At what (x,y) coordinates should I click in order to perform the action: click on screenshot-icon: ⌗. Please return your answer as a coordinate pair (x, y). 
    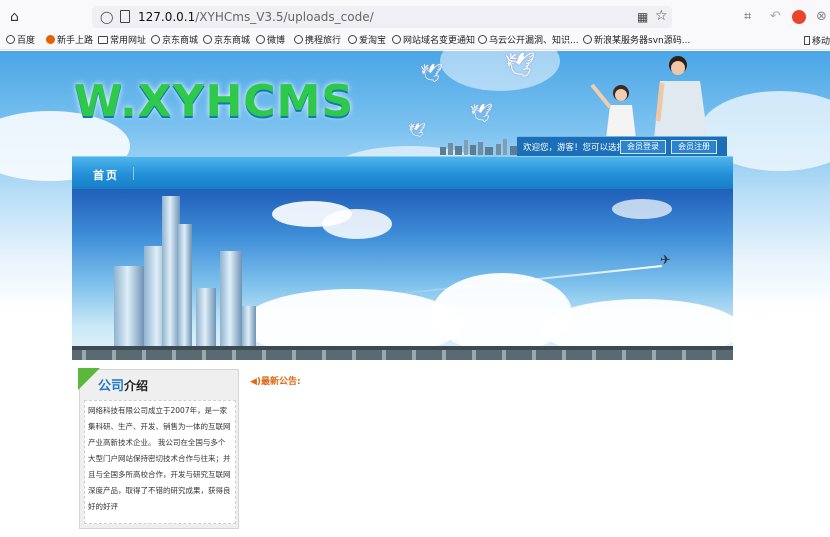
    Looking at the image, I should click on (747, 16).